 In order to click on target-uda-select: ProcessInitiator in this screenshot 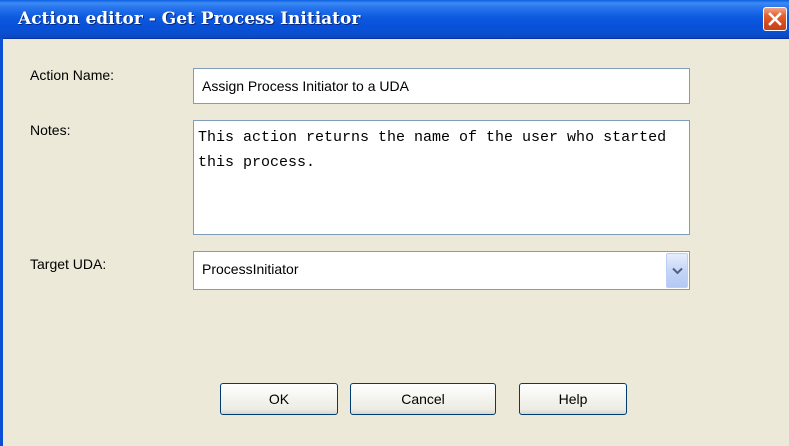, I will do `click(441, 270)`.